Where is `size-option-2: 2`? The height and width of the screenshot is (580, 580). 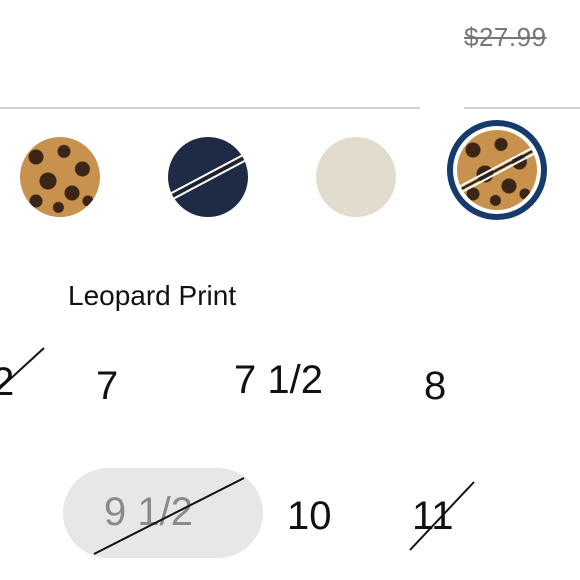 size-option-2: 2 is located at coordinates (7, 382).